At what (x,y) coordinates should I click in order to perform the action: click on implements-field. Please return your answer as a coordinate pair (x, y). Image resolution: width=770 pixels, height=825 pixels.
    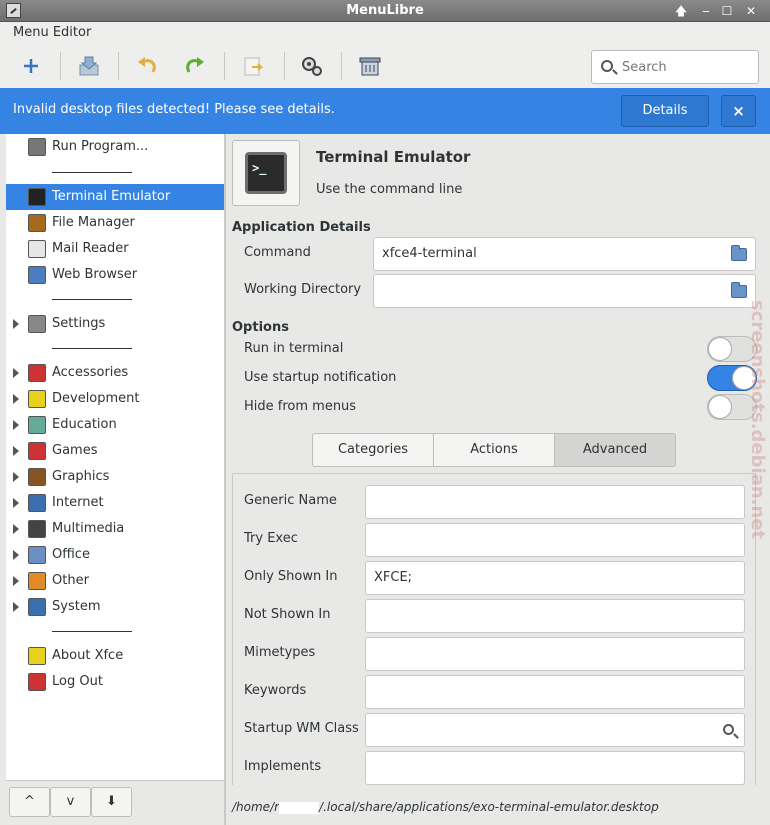
    Looking at the image, I should click on (555, 768).